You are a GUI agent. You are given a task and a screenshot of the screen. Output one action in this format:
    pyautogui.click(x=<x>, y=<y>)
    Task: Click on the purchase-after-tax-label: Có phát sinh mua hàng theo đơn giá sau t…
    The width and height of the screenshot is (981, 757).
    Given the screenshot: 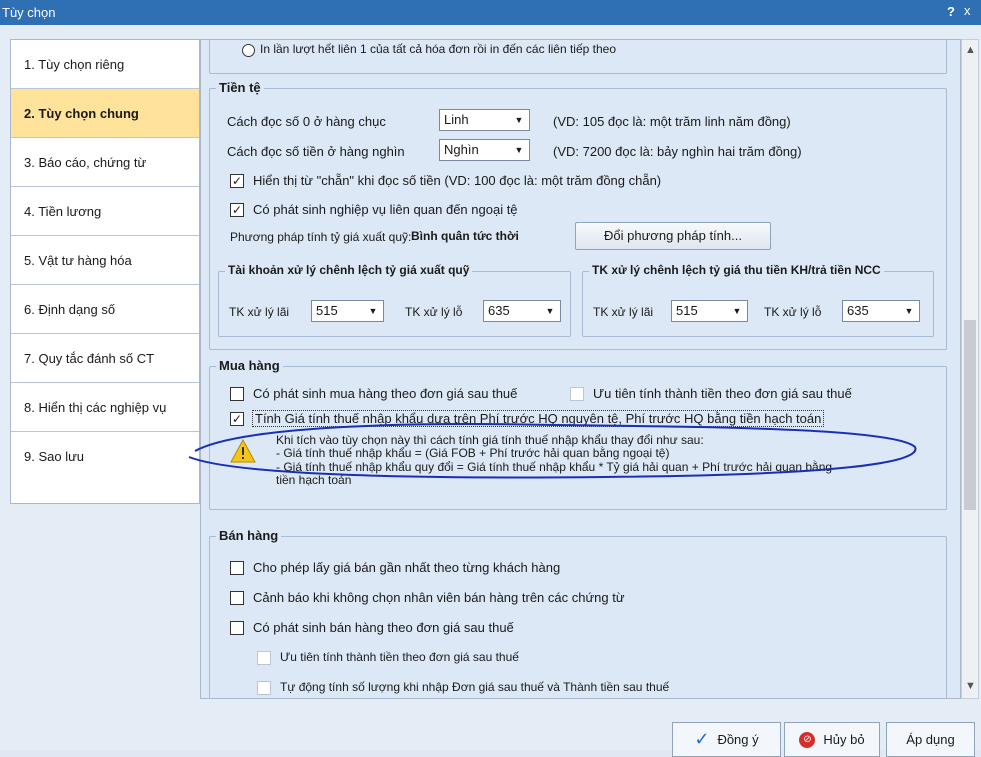 What is the action you would take?
    pyautogui.click(x=385, y=393)
    